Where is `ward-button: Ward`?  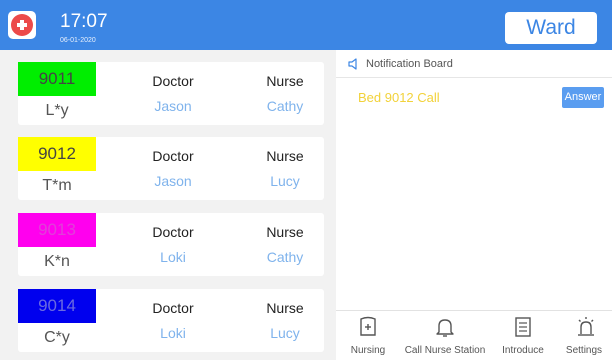
ward-button: Ward is located at coordinates (551, 28).